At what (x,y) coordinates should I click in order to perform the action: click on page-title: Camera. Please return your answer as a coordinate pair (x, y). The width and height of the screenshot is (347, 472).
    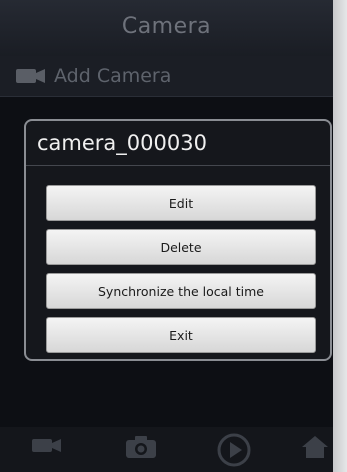
    Looking at the image, I should click on (166, 26).